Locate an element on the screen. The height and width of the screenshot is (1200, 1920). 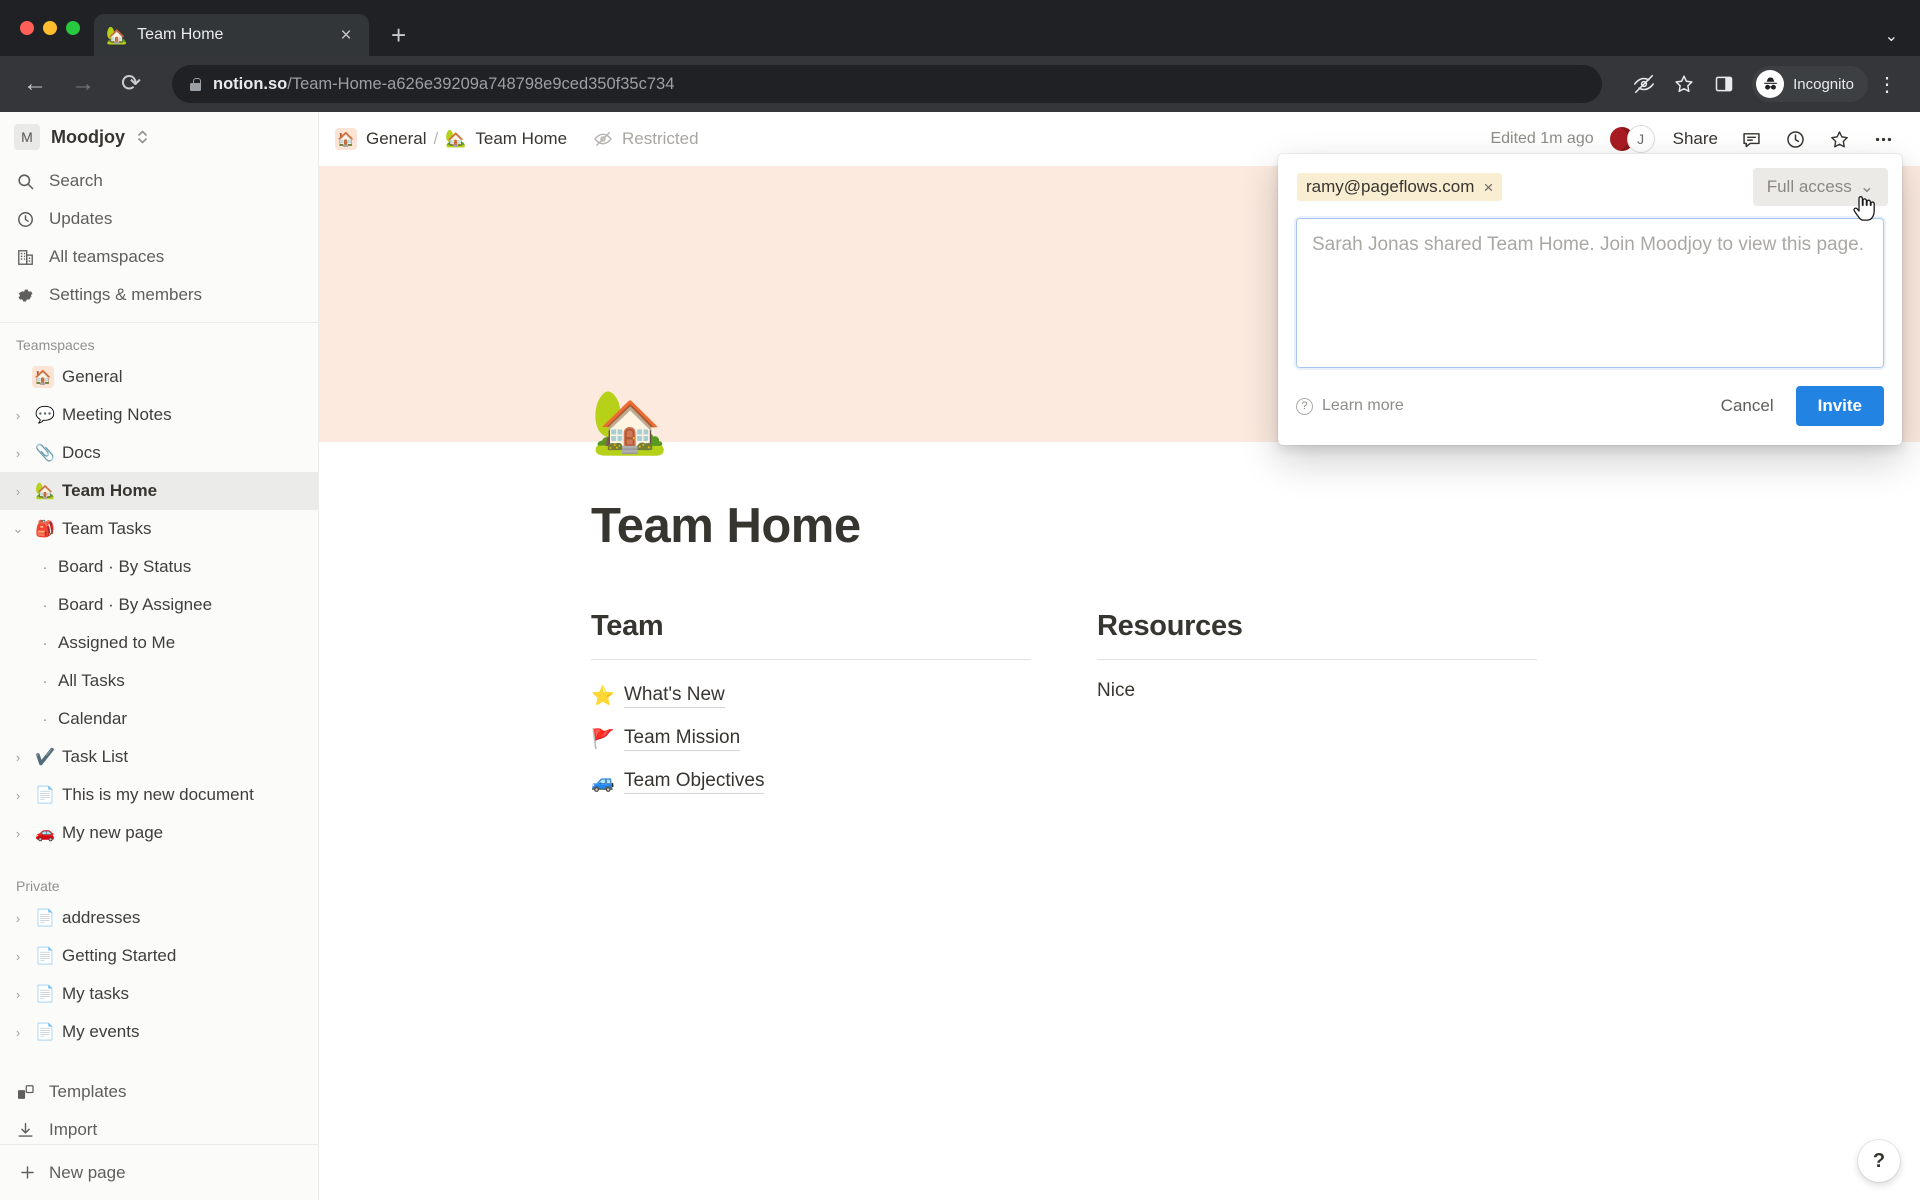
sidebar-item-team-tasks: ⌄ 🎒 Team Tasks is located at coordinates (159, 529).